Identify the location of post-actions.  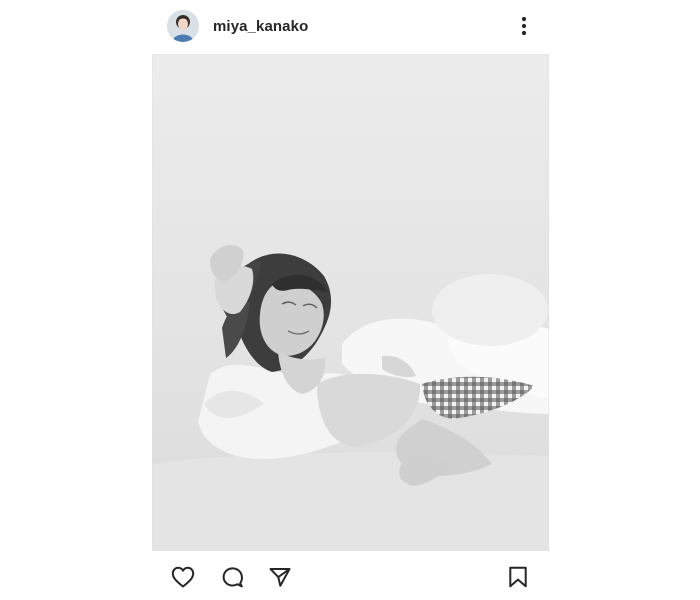
(350, 576).